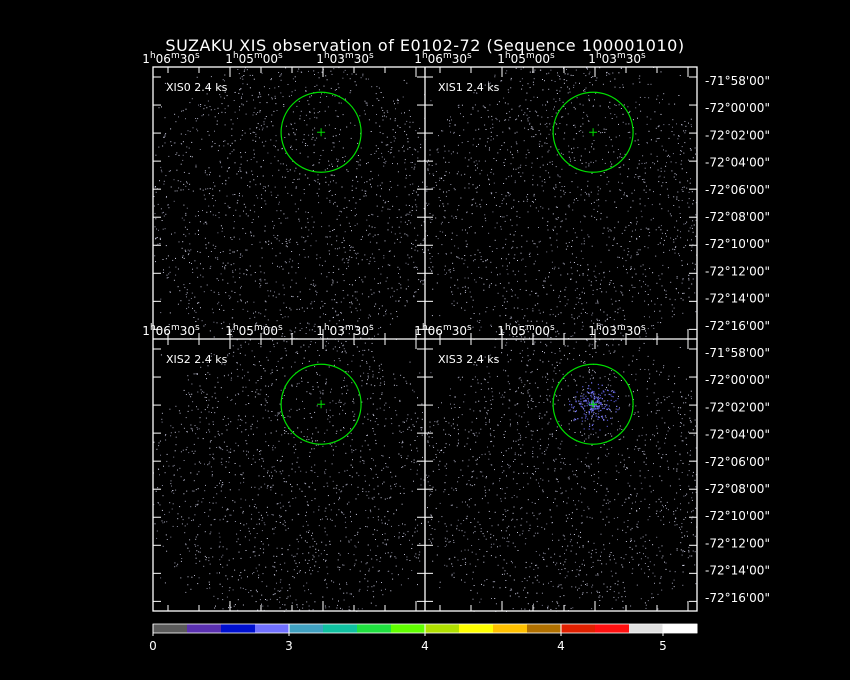 Image resolution: width=850 pixels, height=680 pixels. I want to click on colorbar-label: 3, so click(289, 646).